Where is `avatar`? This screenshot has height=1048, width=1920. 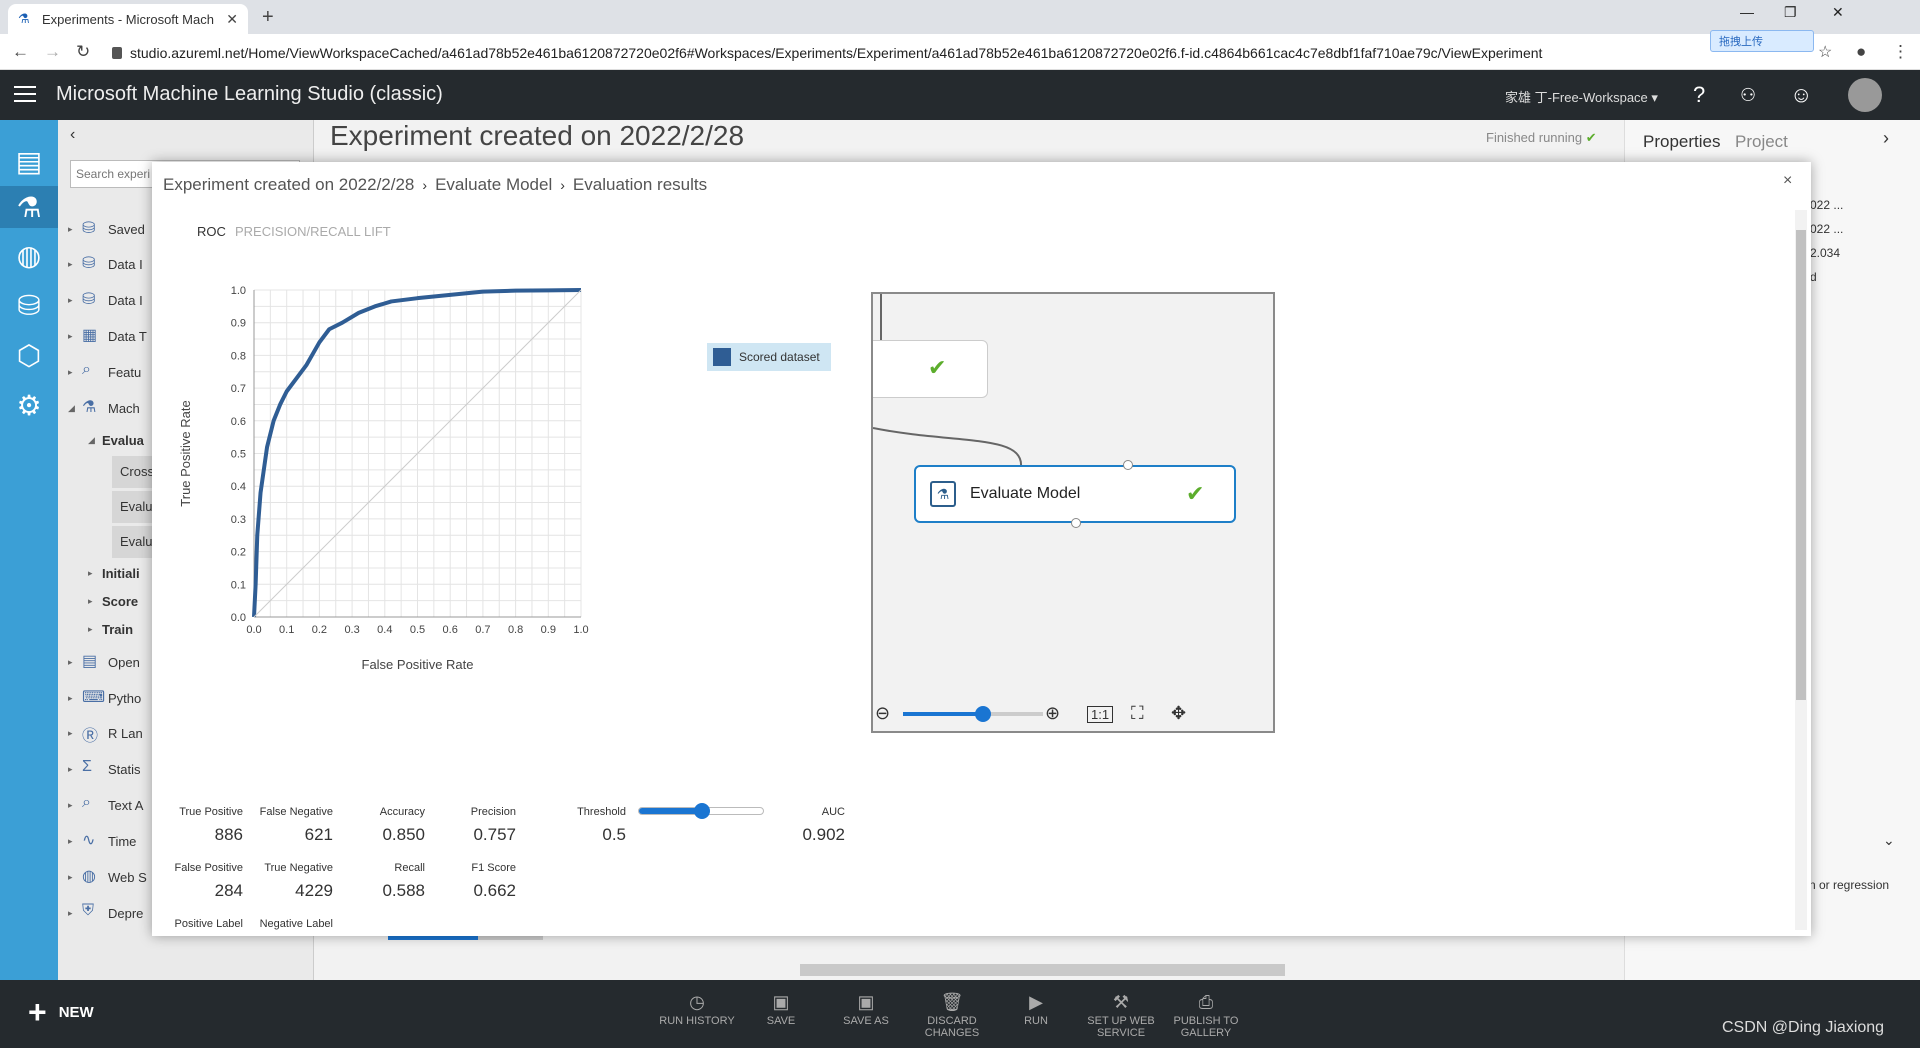 avatar is located at coordinates (1865, 95).